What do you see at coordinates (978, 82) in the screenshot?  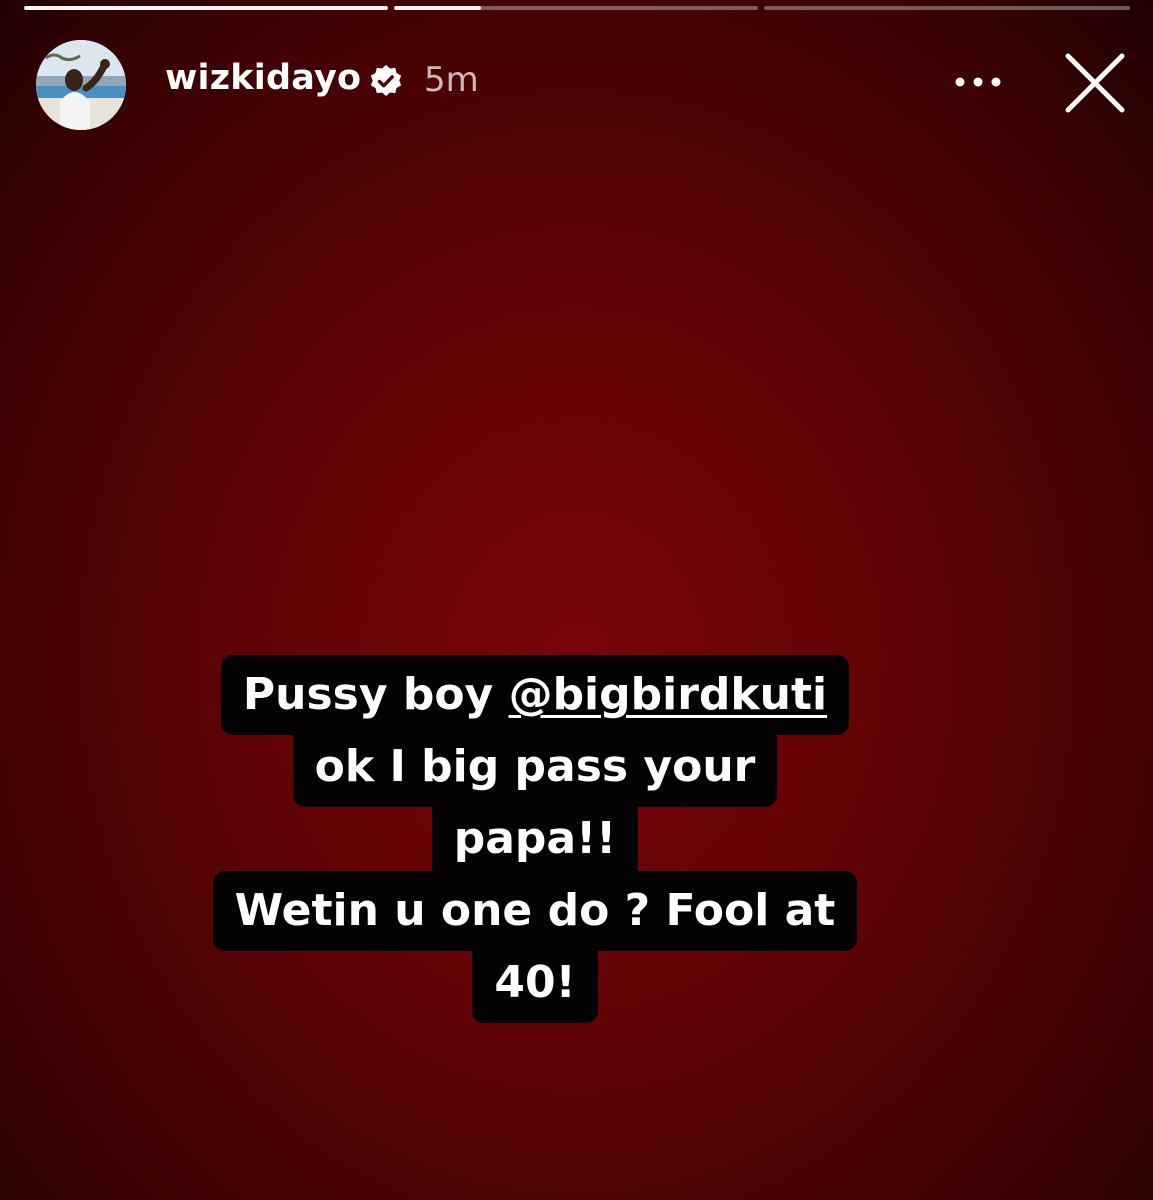 I see `more-dots-icon` at bounding box center [978, 82].